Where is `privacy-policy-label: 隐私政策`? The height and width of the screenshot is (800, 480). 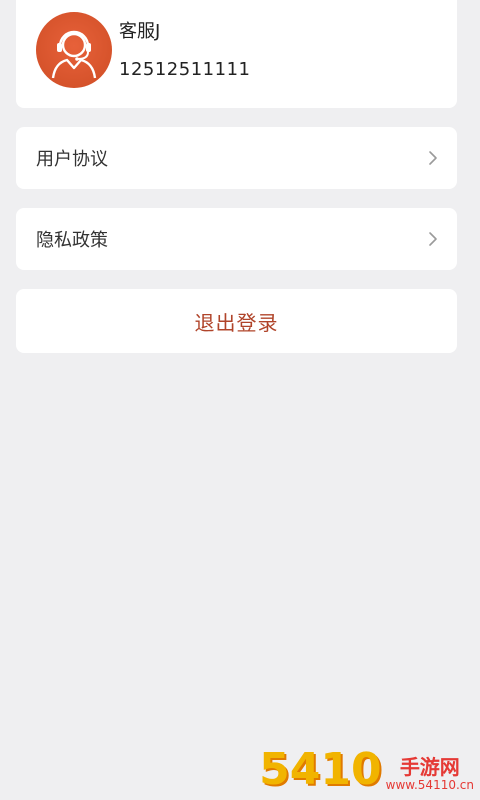 privacy-policy-label: 隐私政策 is located at coordinates (72, 240).